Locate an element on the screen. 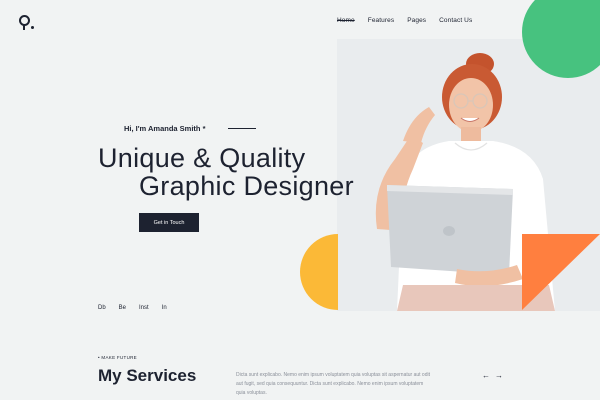 This screenshot has width=600, height=400. nav-features: Features is located at coordinates (381, 20).